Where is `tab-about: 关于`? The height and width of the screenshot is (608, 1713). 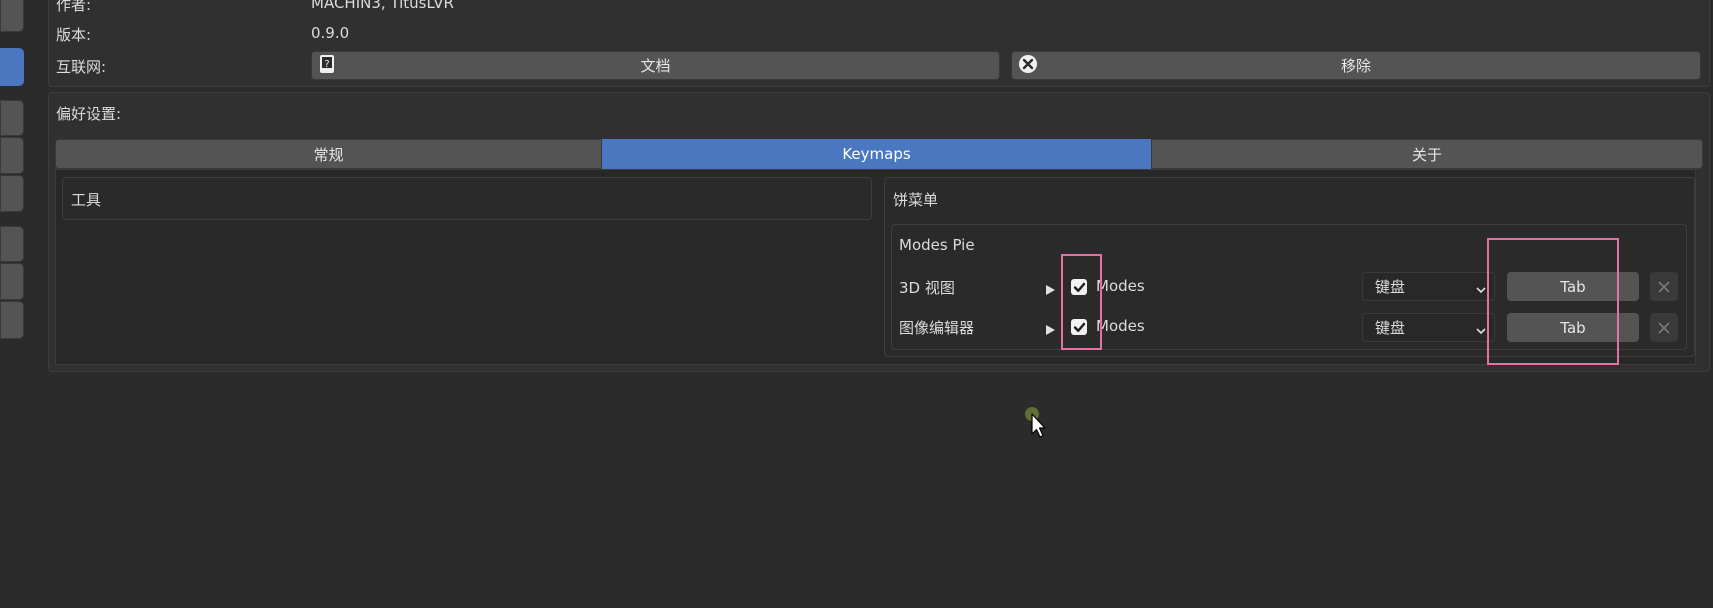
tab-about: 关于 is located at coordinates (1427, 154).